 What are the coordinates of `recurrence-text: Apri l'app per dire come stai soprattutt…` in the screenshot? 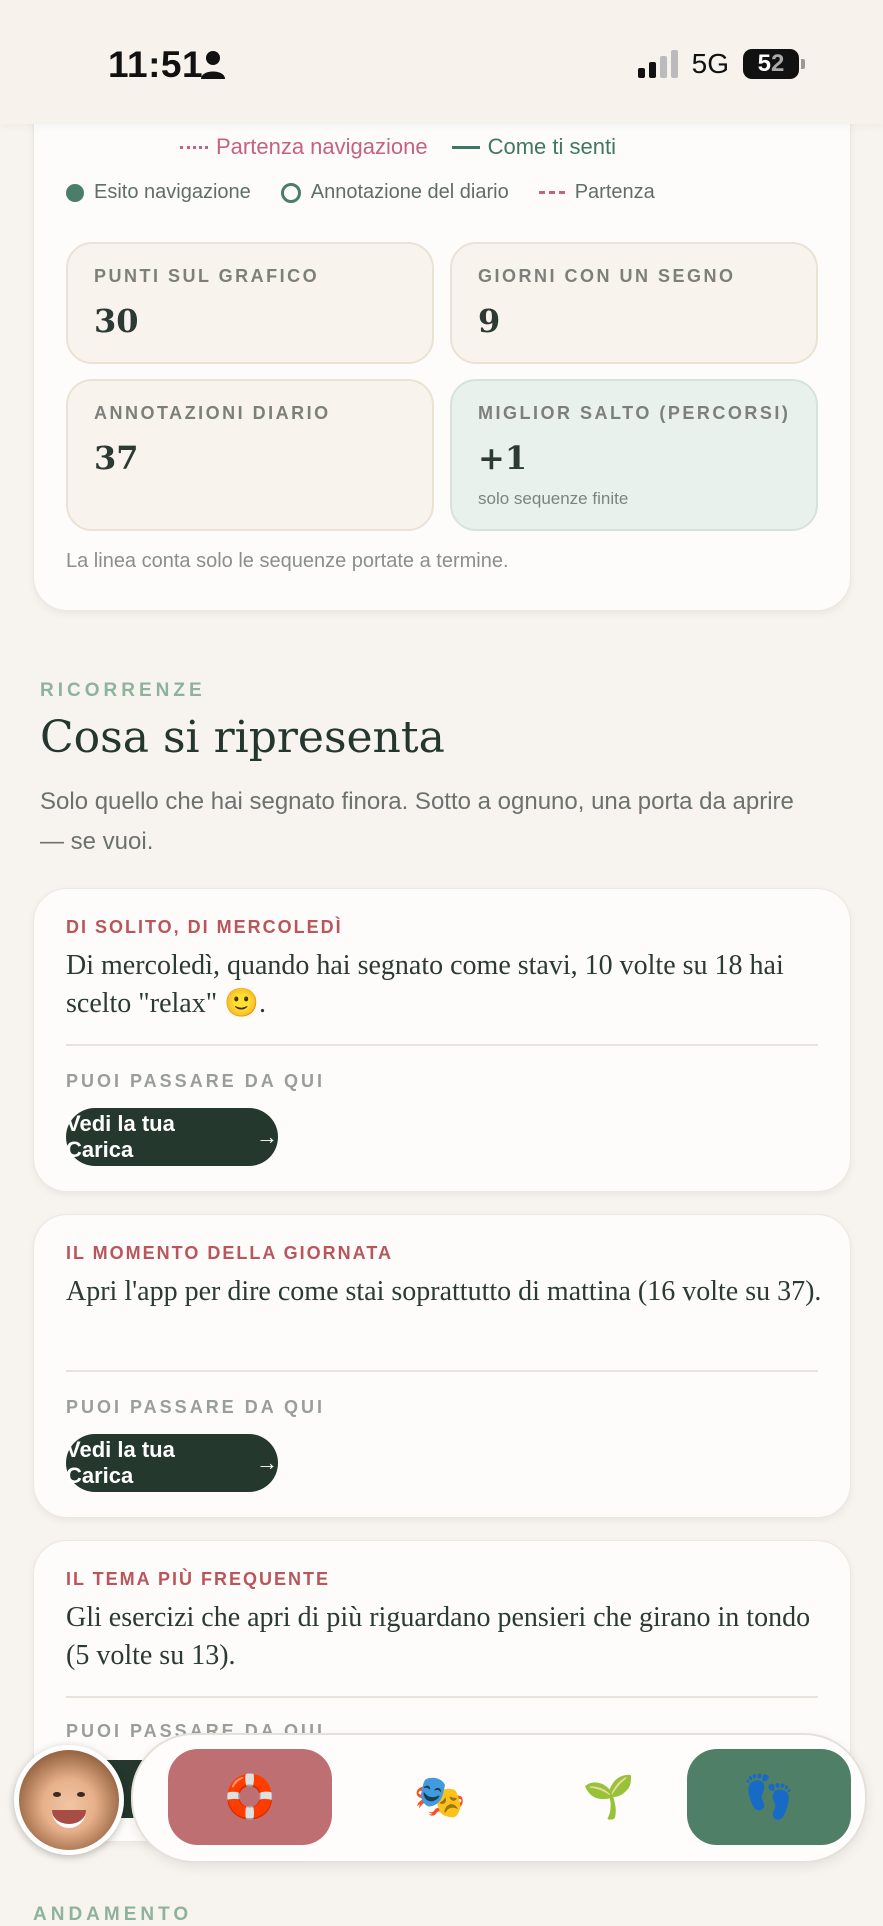 It's located at (444, 1291).